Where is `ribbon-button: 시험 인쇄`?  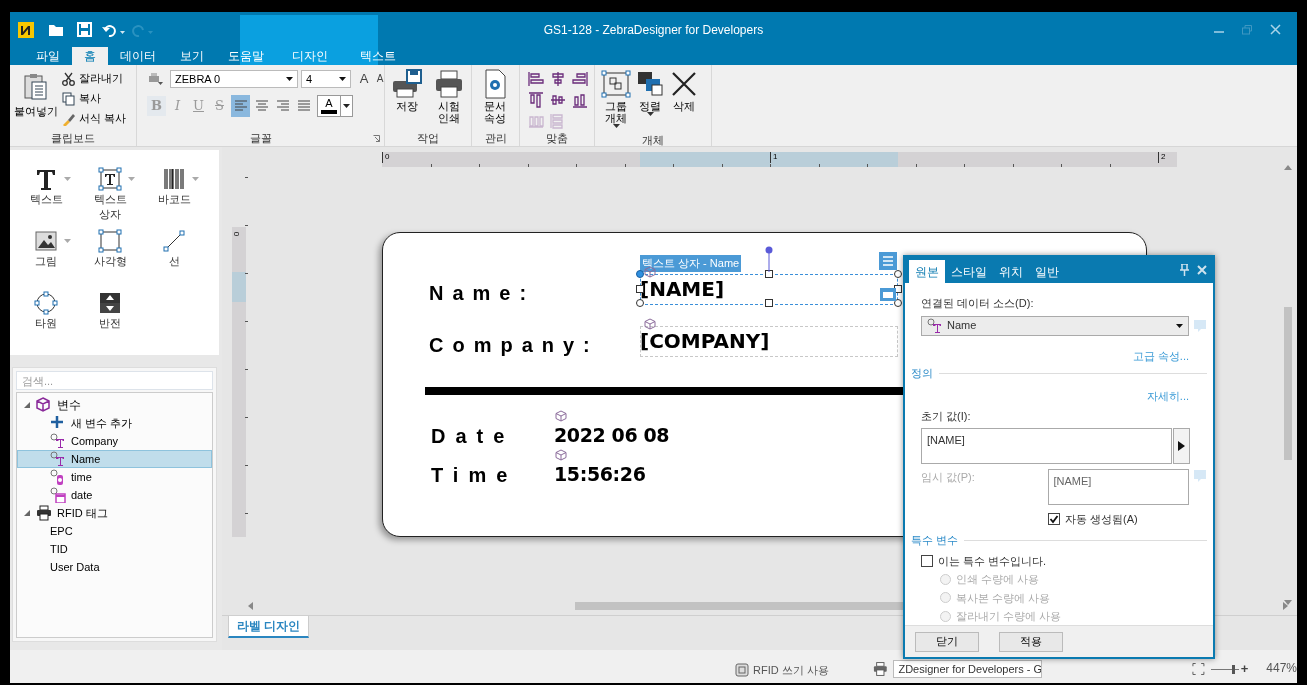 ribbon-button: 시험 인쇄 is located at coordinates (449, 99).